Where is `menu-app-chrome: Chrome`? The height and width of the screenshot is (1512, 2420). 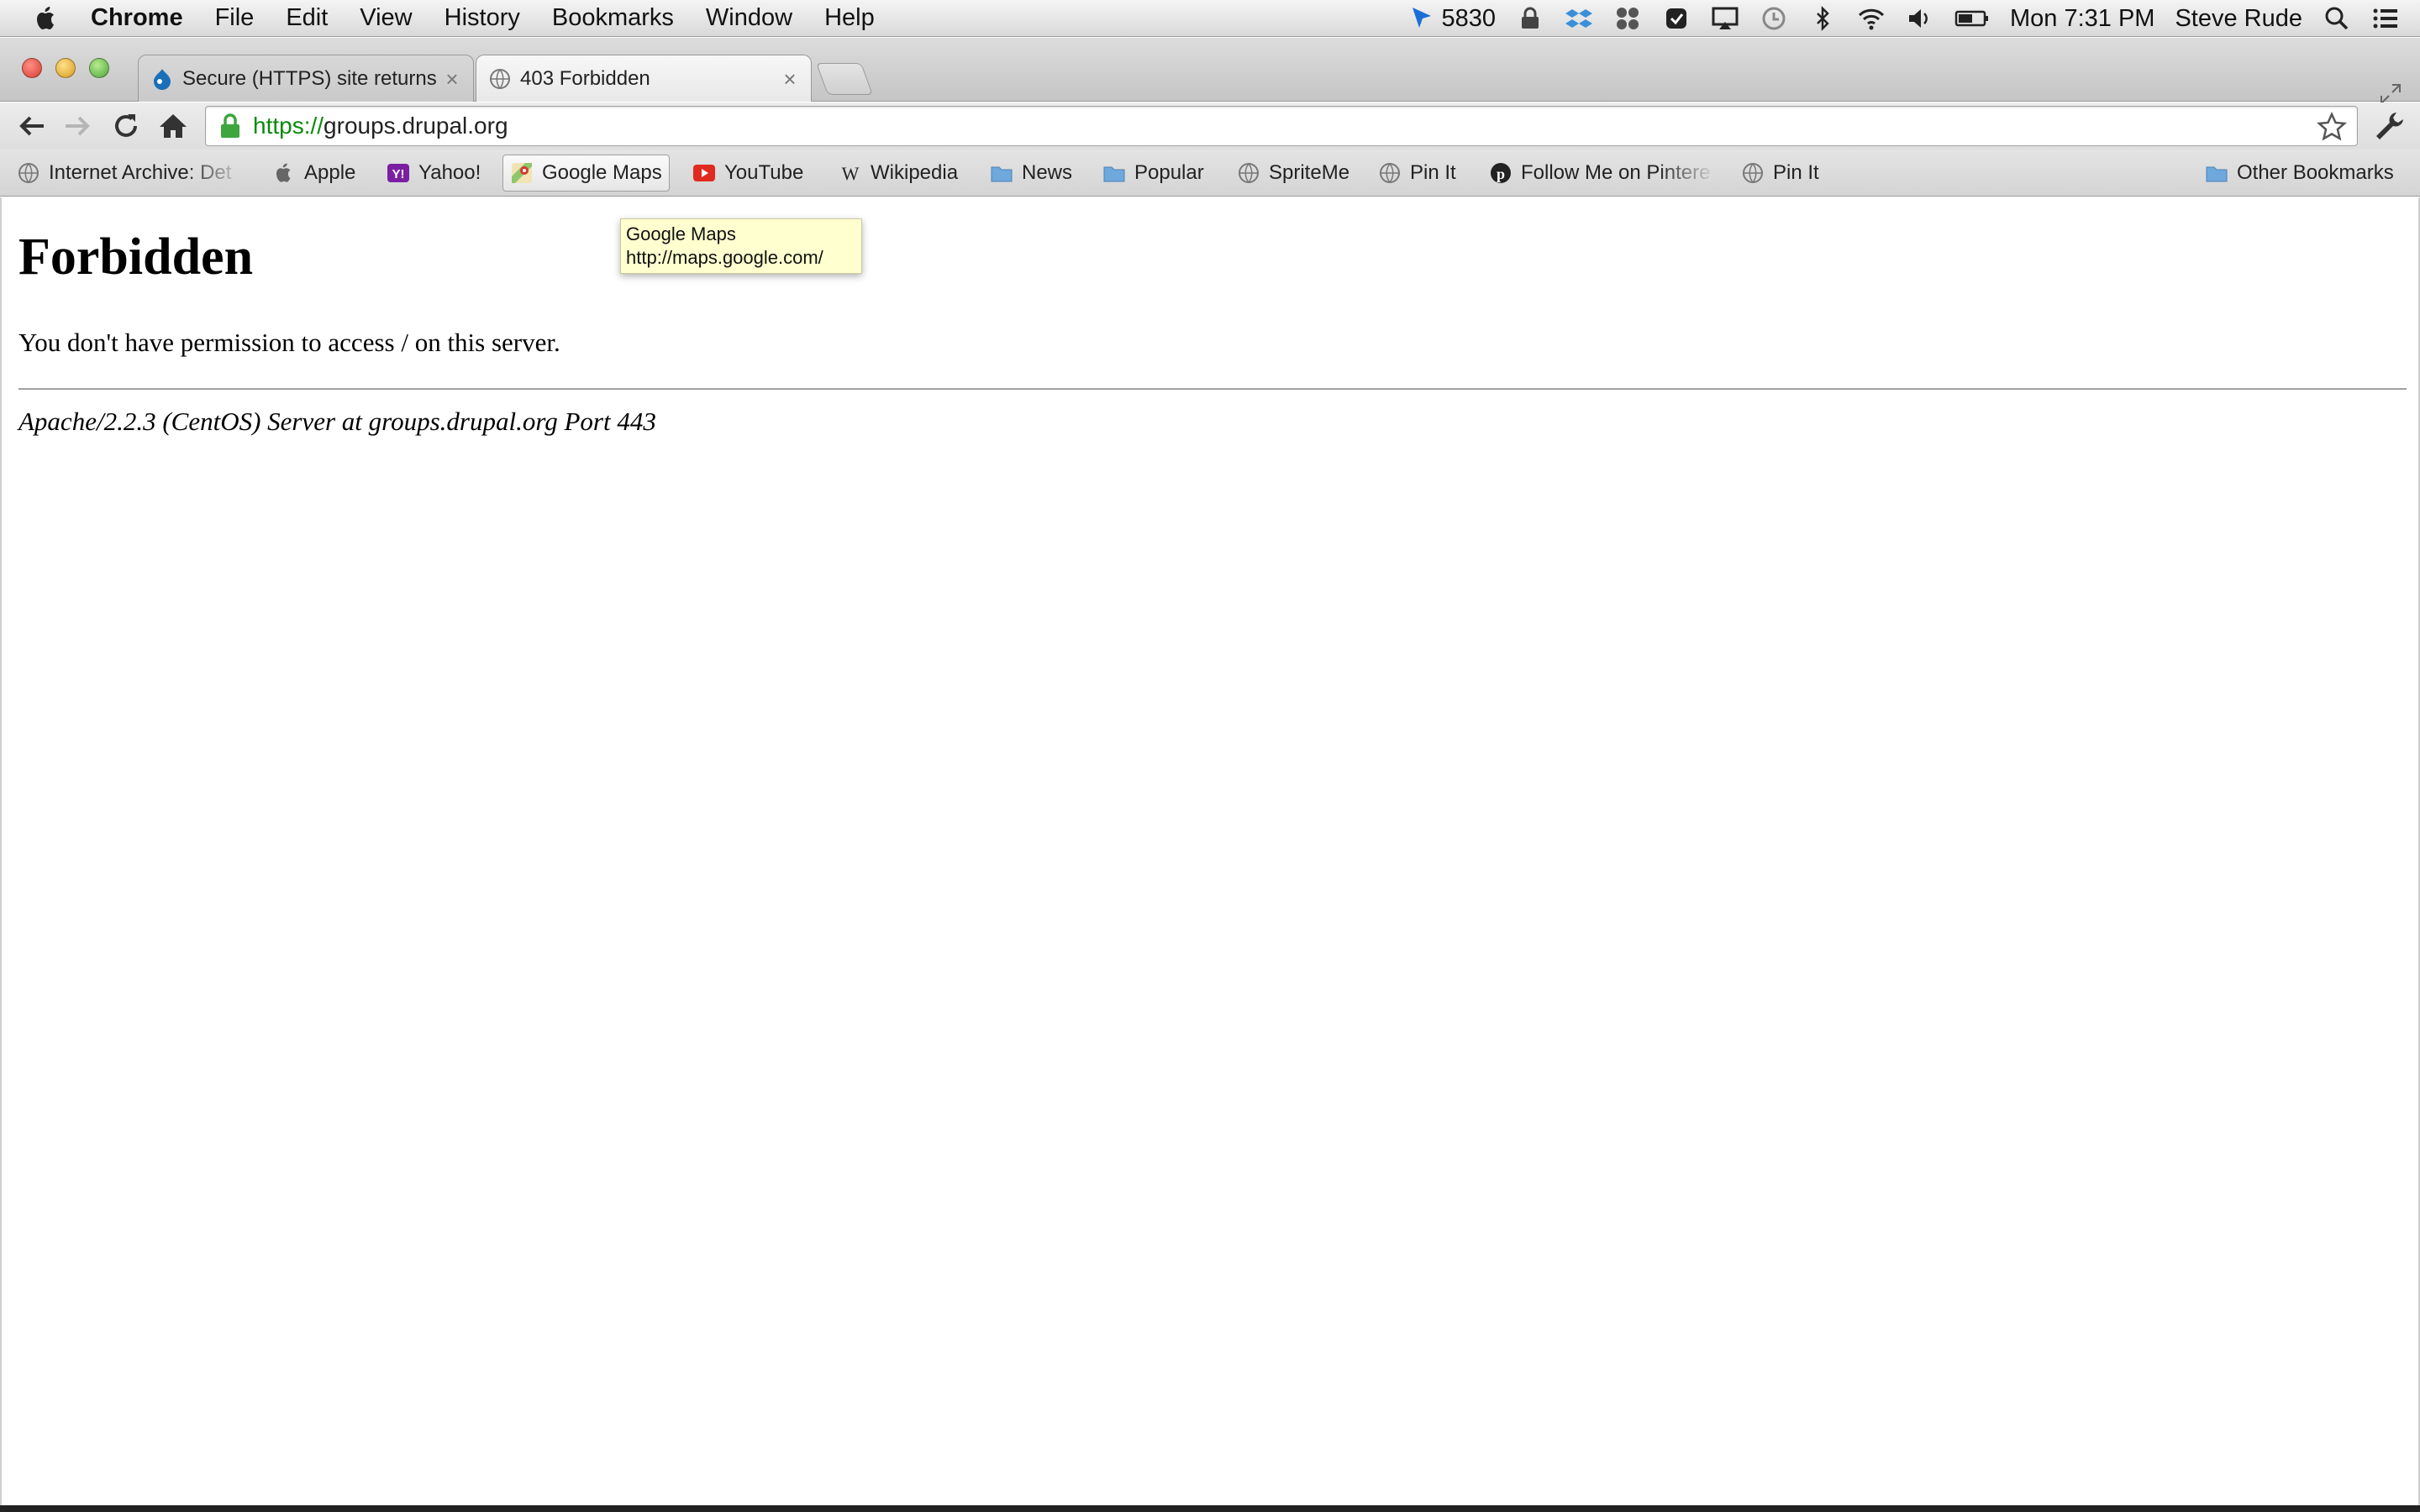 menu-app-chrome: Chrome is located at coordinates (137, 18).